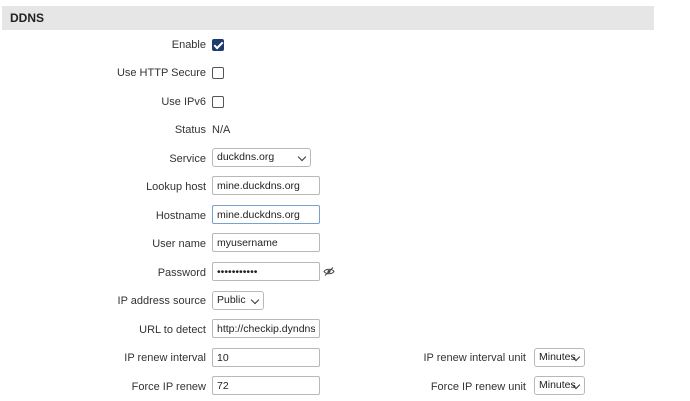  What do you see at coordinates (183, 102) in the screenshot?
I see `use-ipv6-label: Use IPv6` at bounding box center [183, 102].